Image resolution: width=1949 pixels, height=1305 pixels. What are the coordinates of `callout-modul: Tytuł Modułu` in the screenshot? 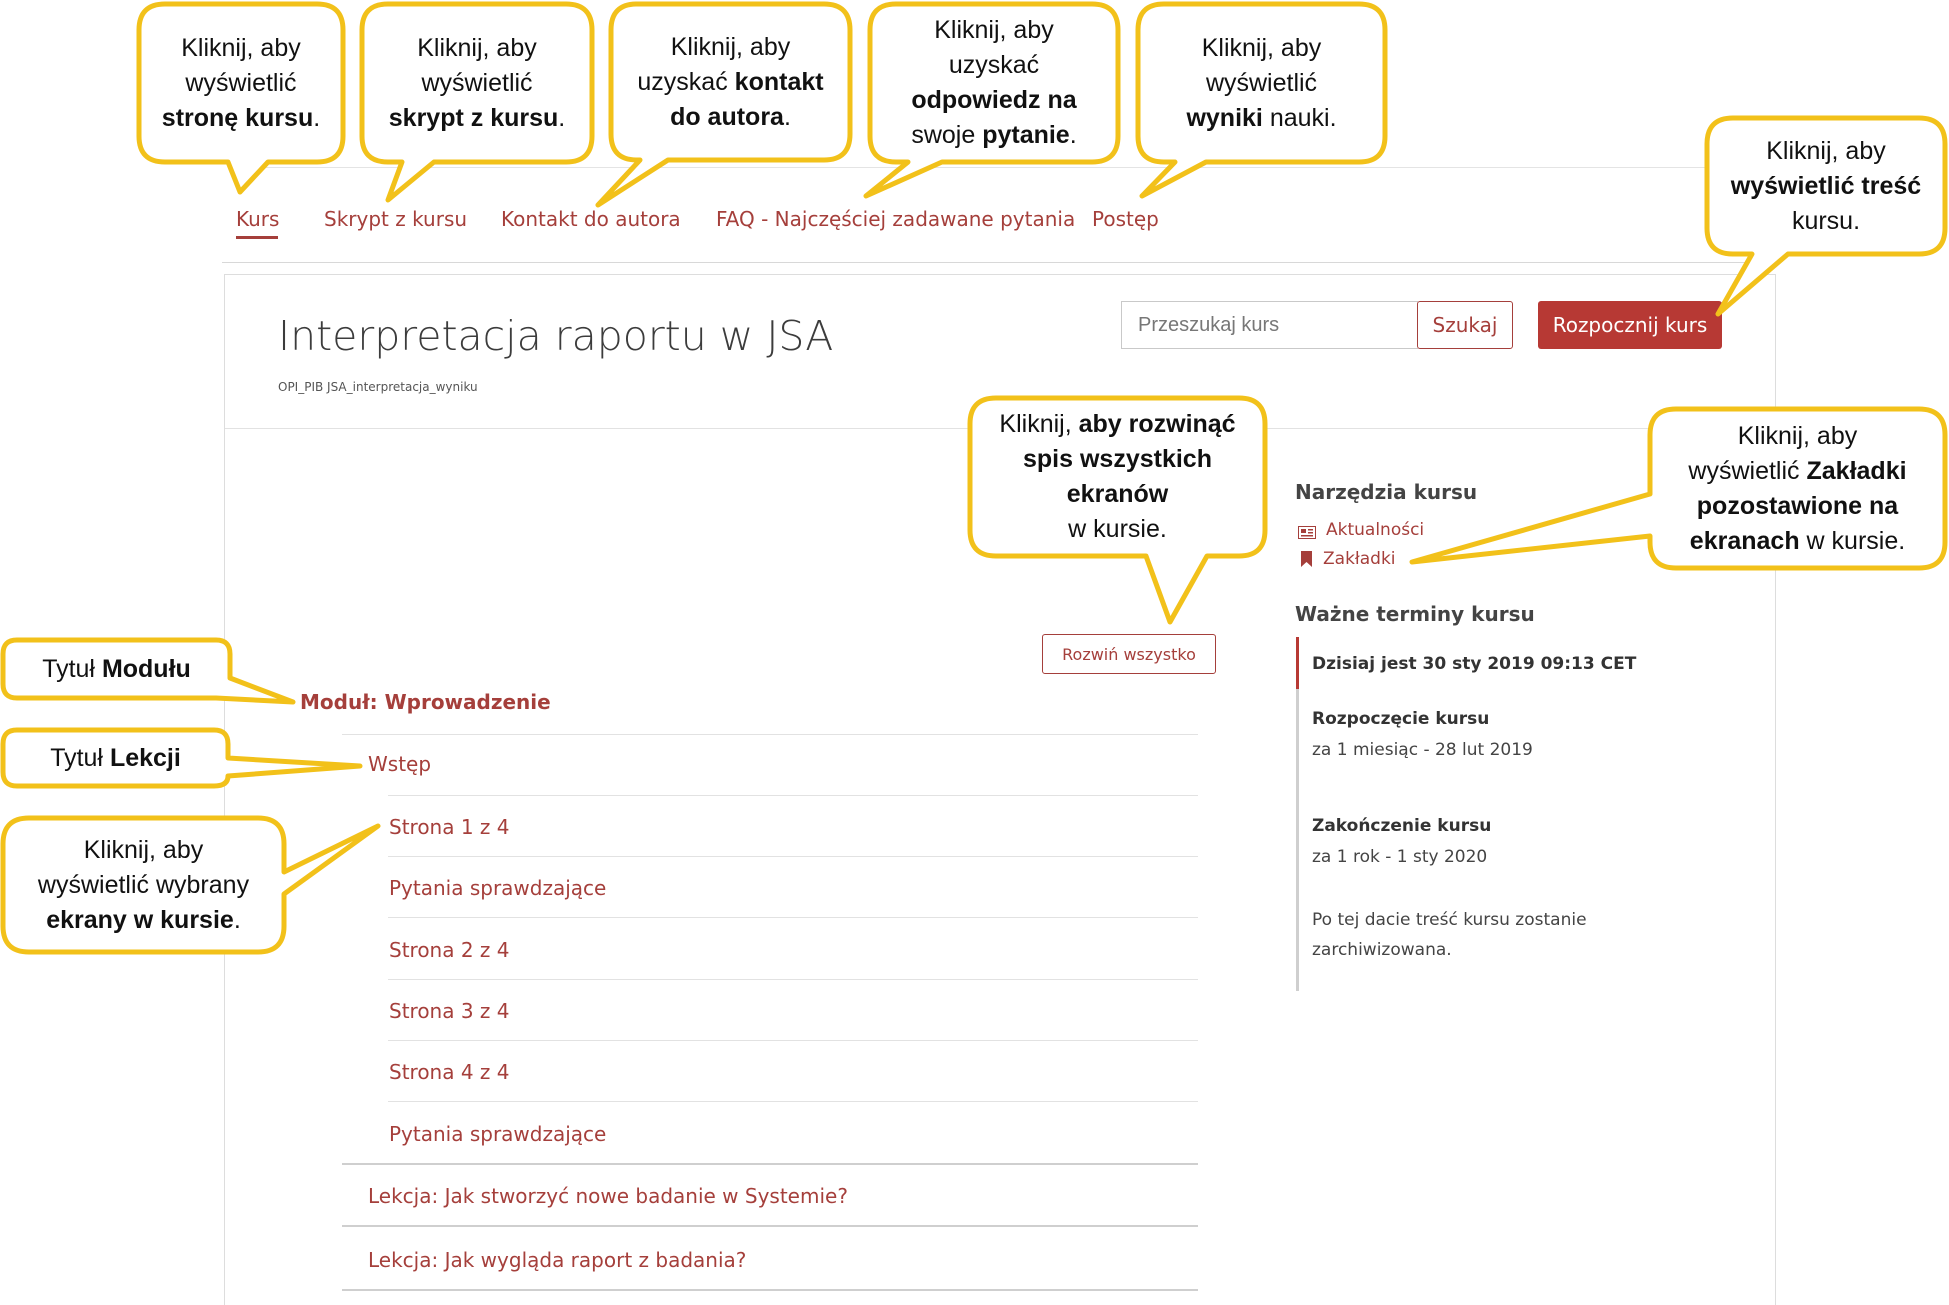 It's located at (116, 668).